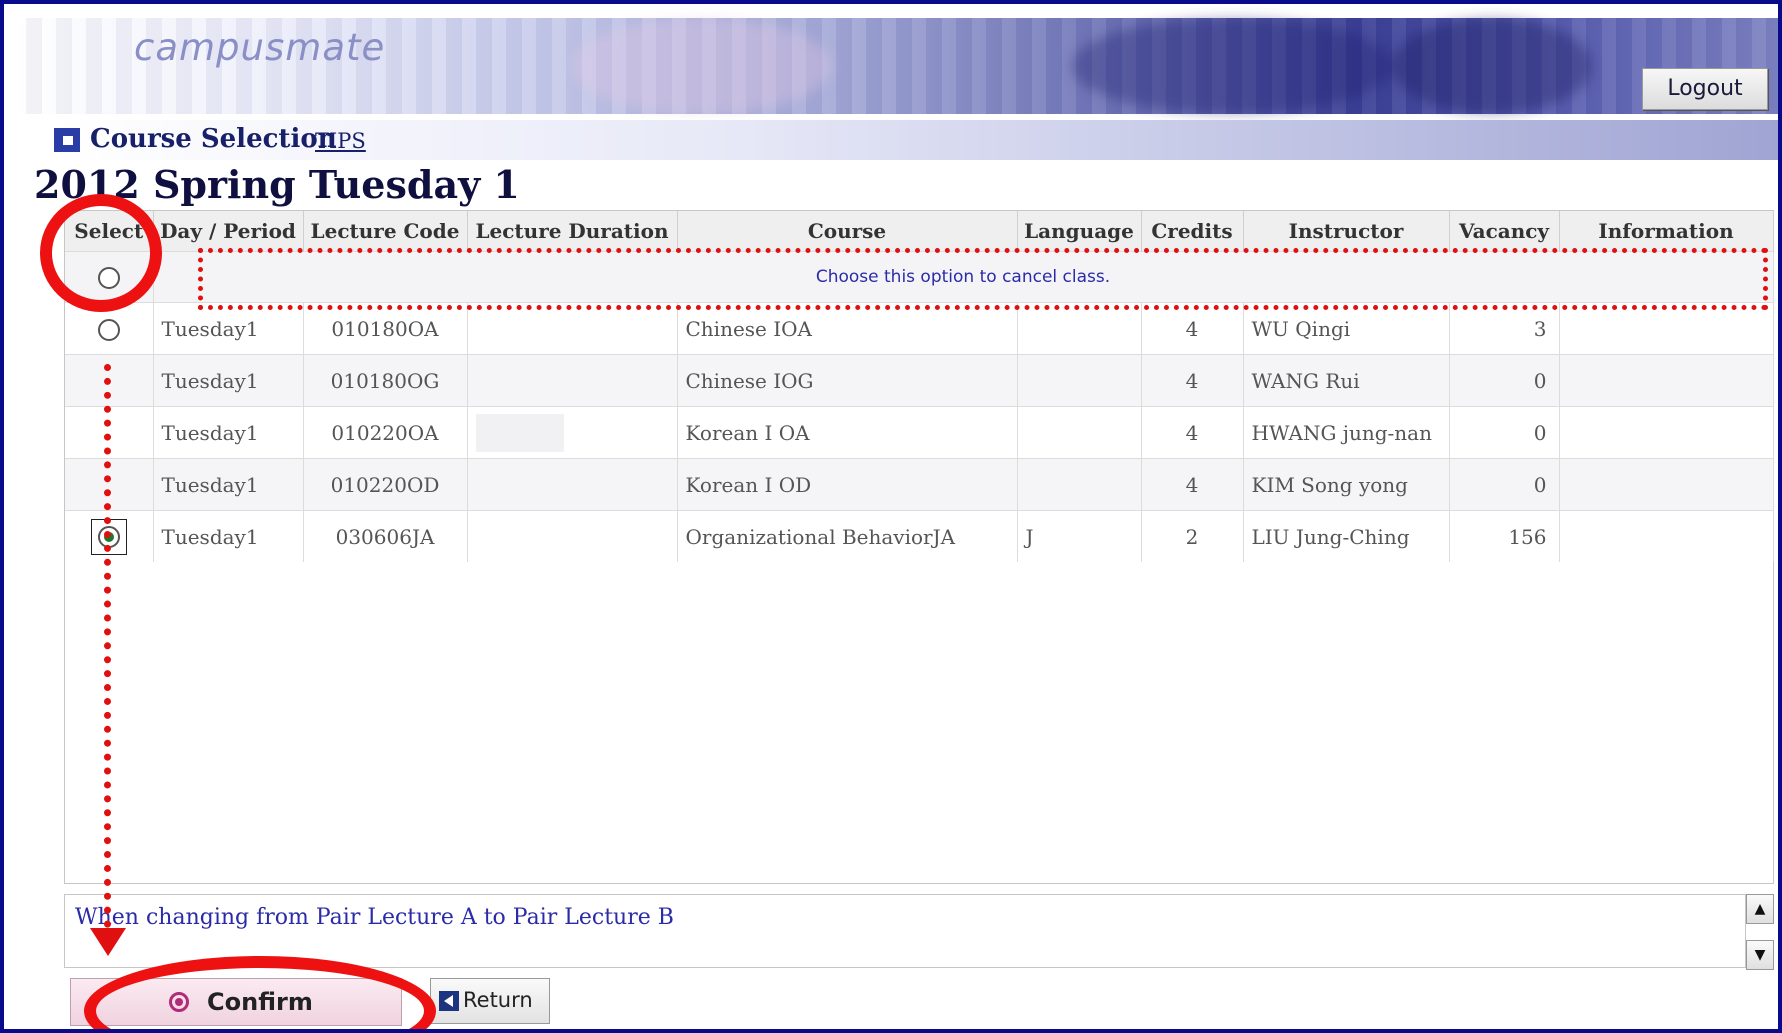 This screenshot has height=1033, width=1782. I want to click on column-header: Credits, so click(1192, 231).